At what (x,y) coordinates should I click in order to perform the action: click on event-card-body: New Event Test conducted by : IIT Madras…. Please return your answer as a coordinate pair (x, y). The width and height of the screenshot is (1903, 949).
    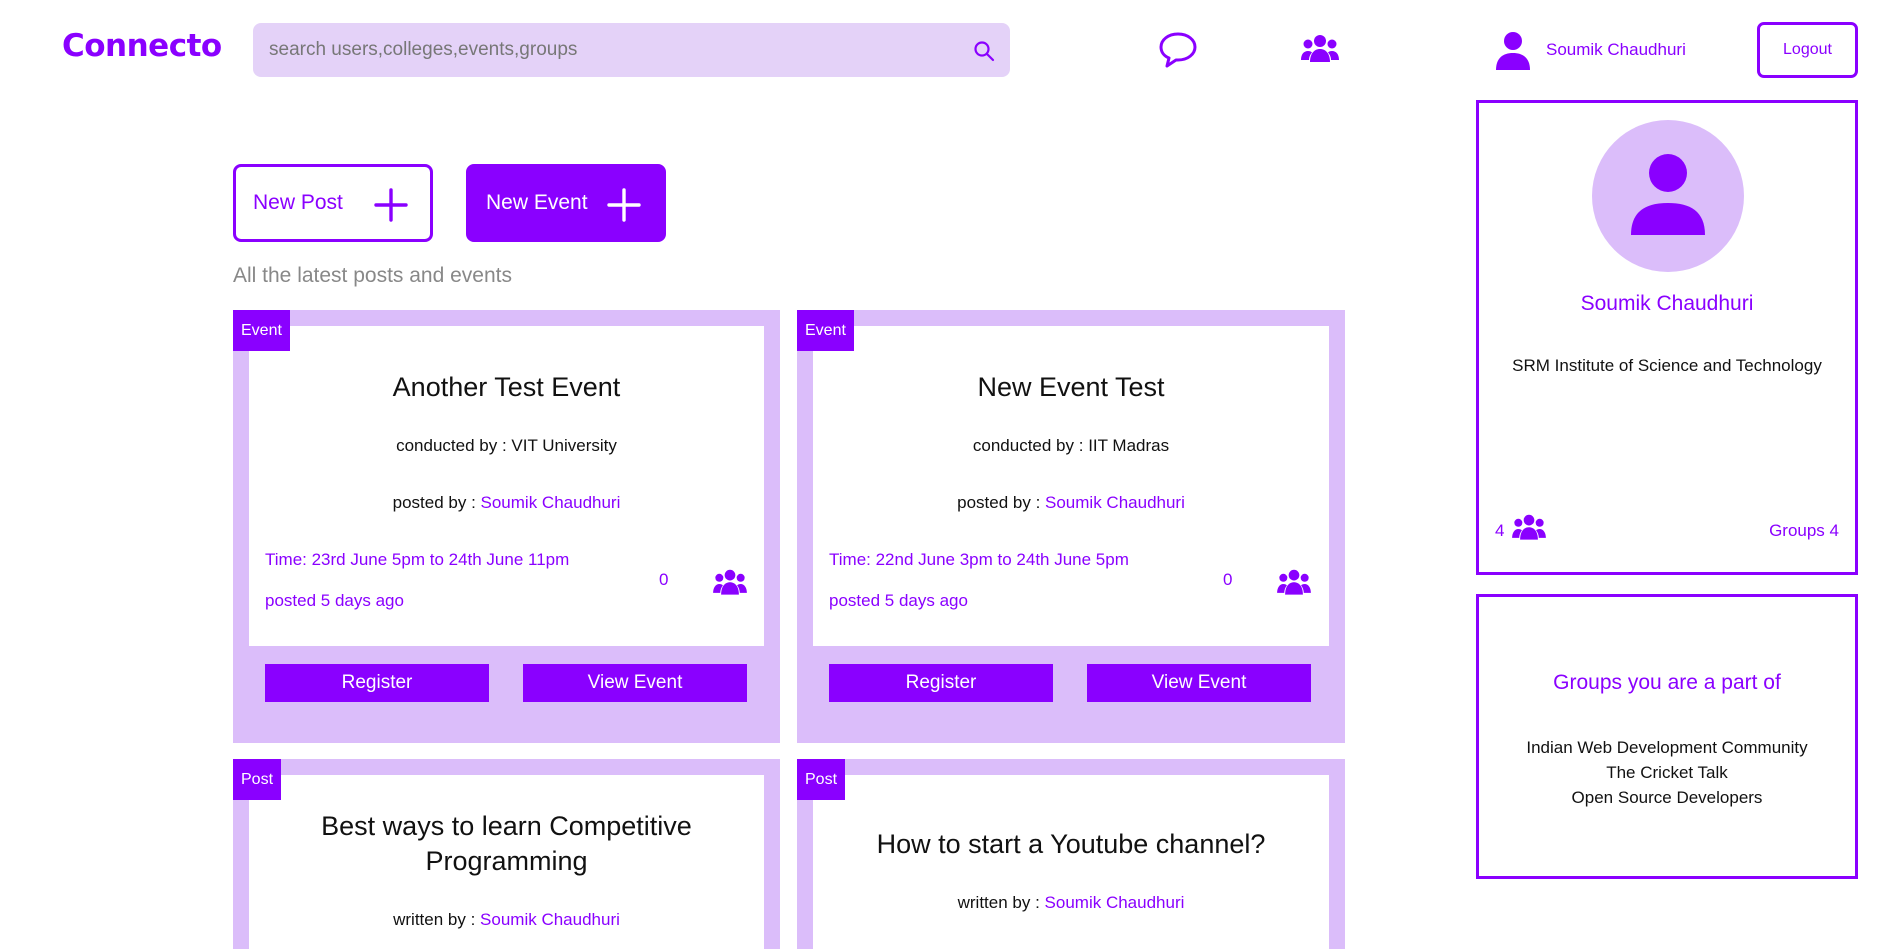
    Looking at the image, I should click on (1071, 486).